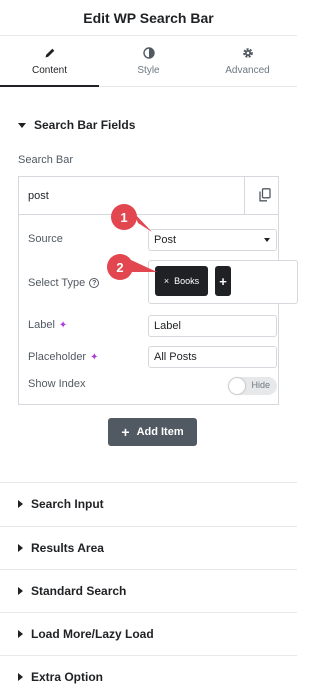  Describe the element at coordinates (265, 195) in the screenshot. I see `duplicate-icon` at that location.